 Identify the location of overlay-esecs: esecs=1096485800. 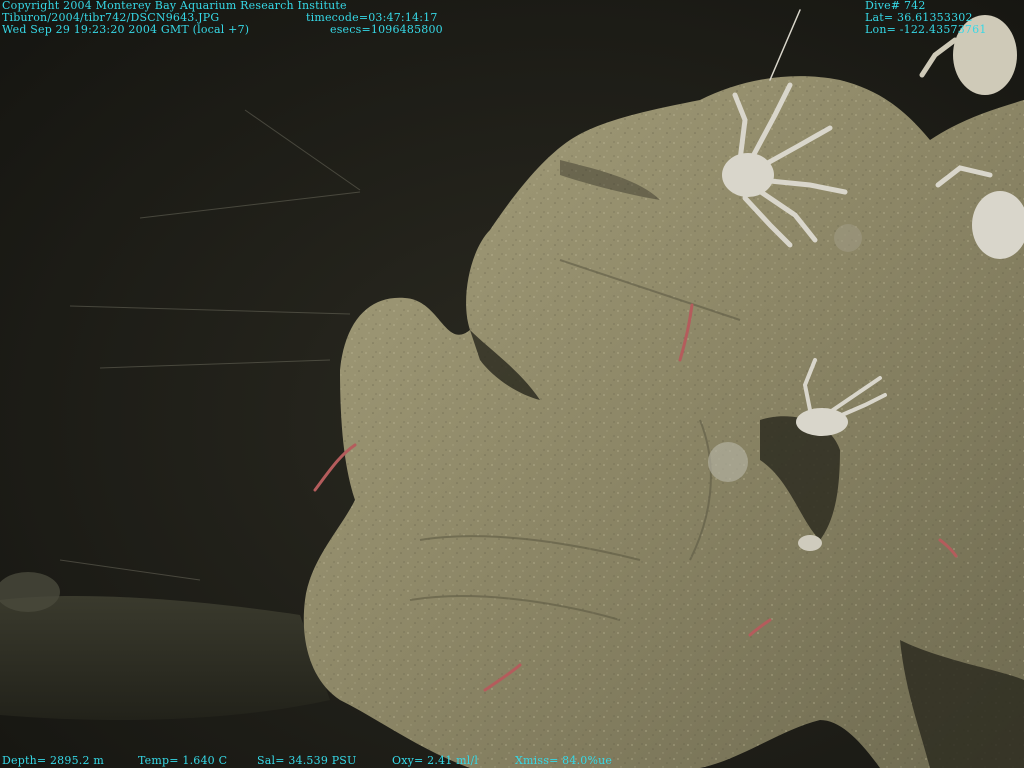
(386, 29).